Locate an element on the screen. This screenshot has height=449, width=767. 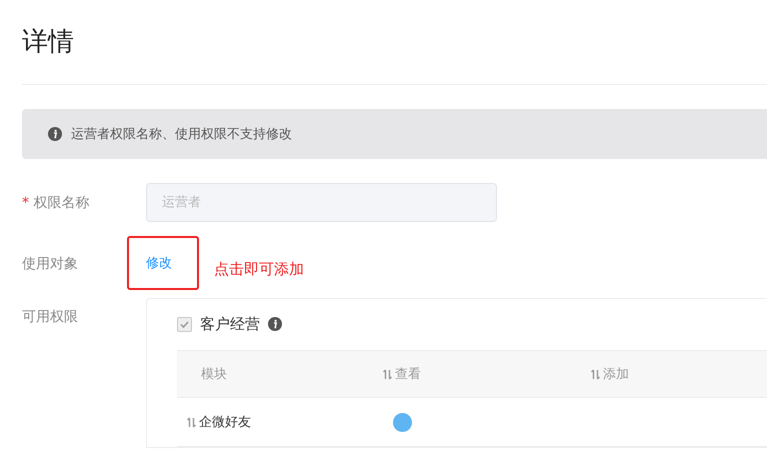
required-mark: * is located at coordinates (25, 202).